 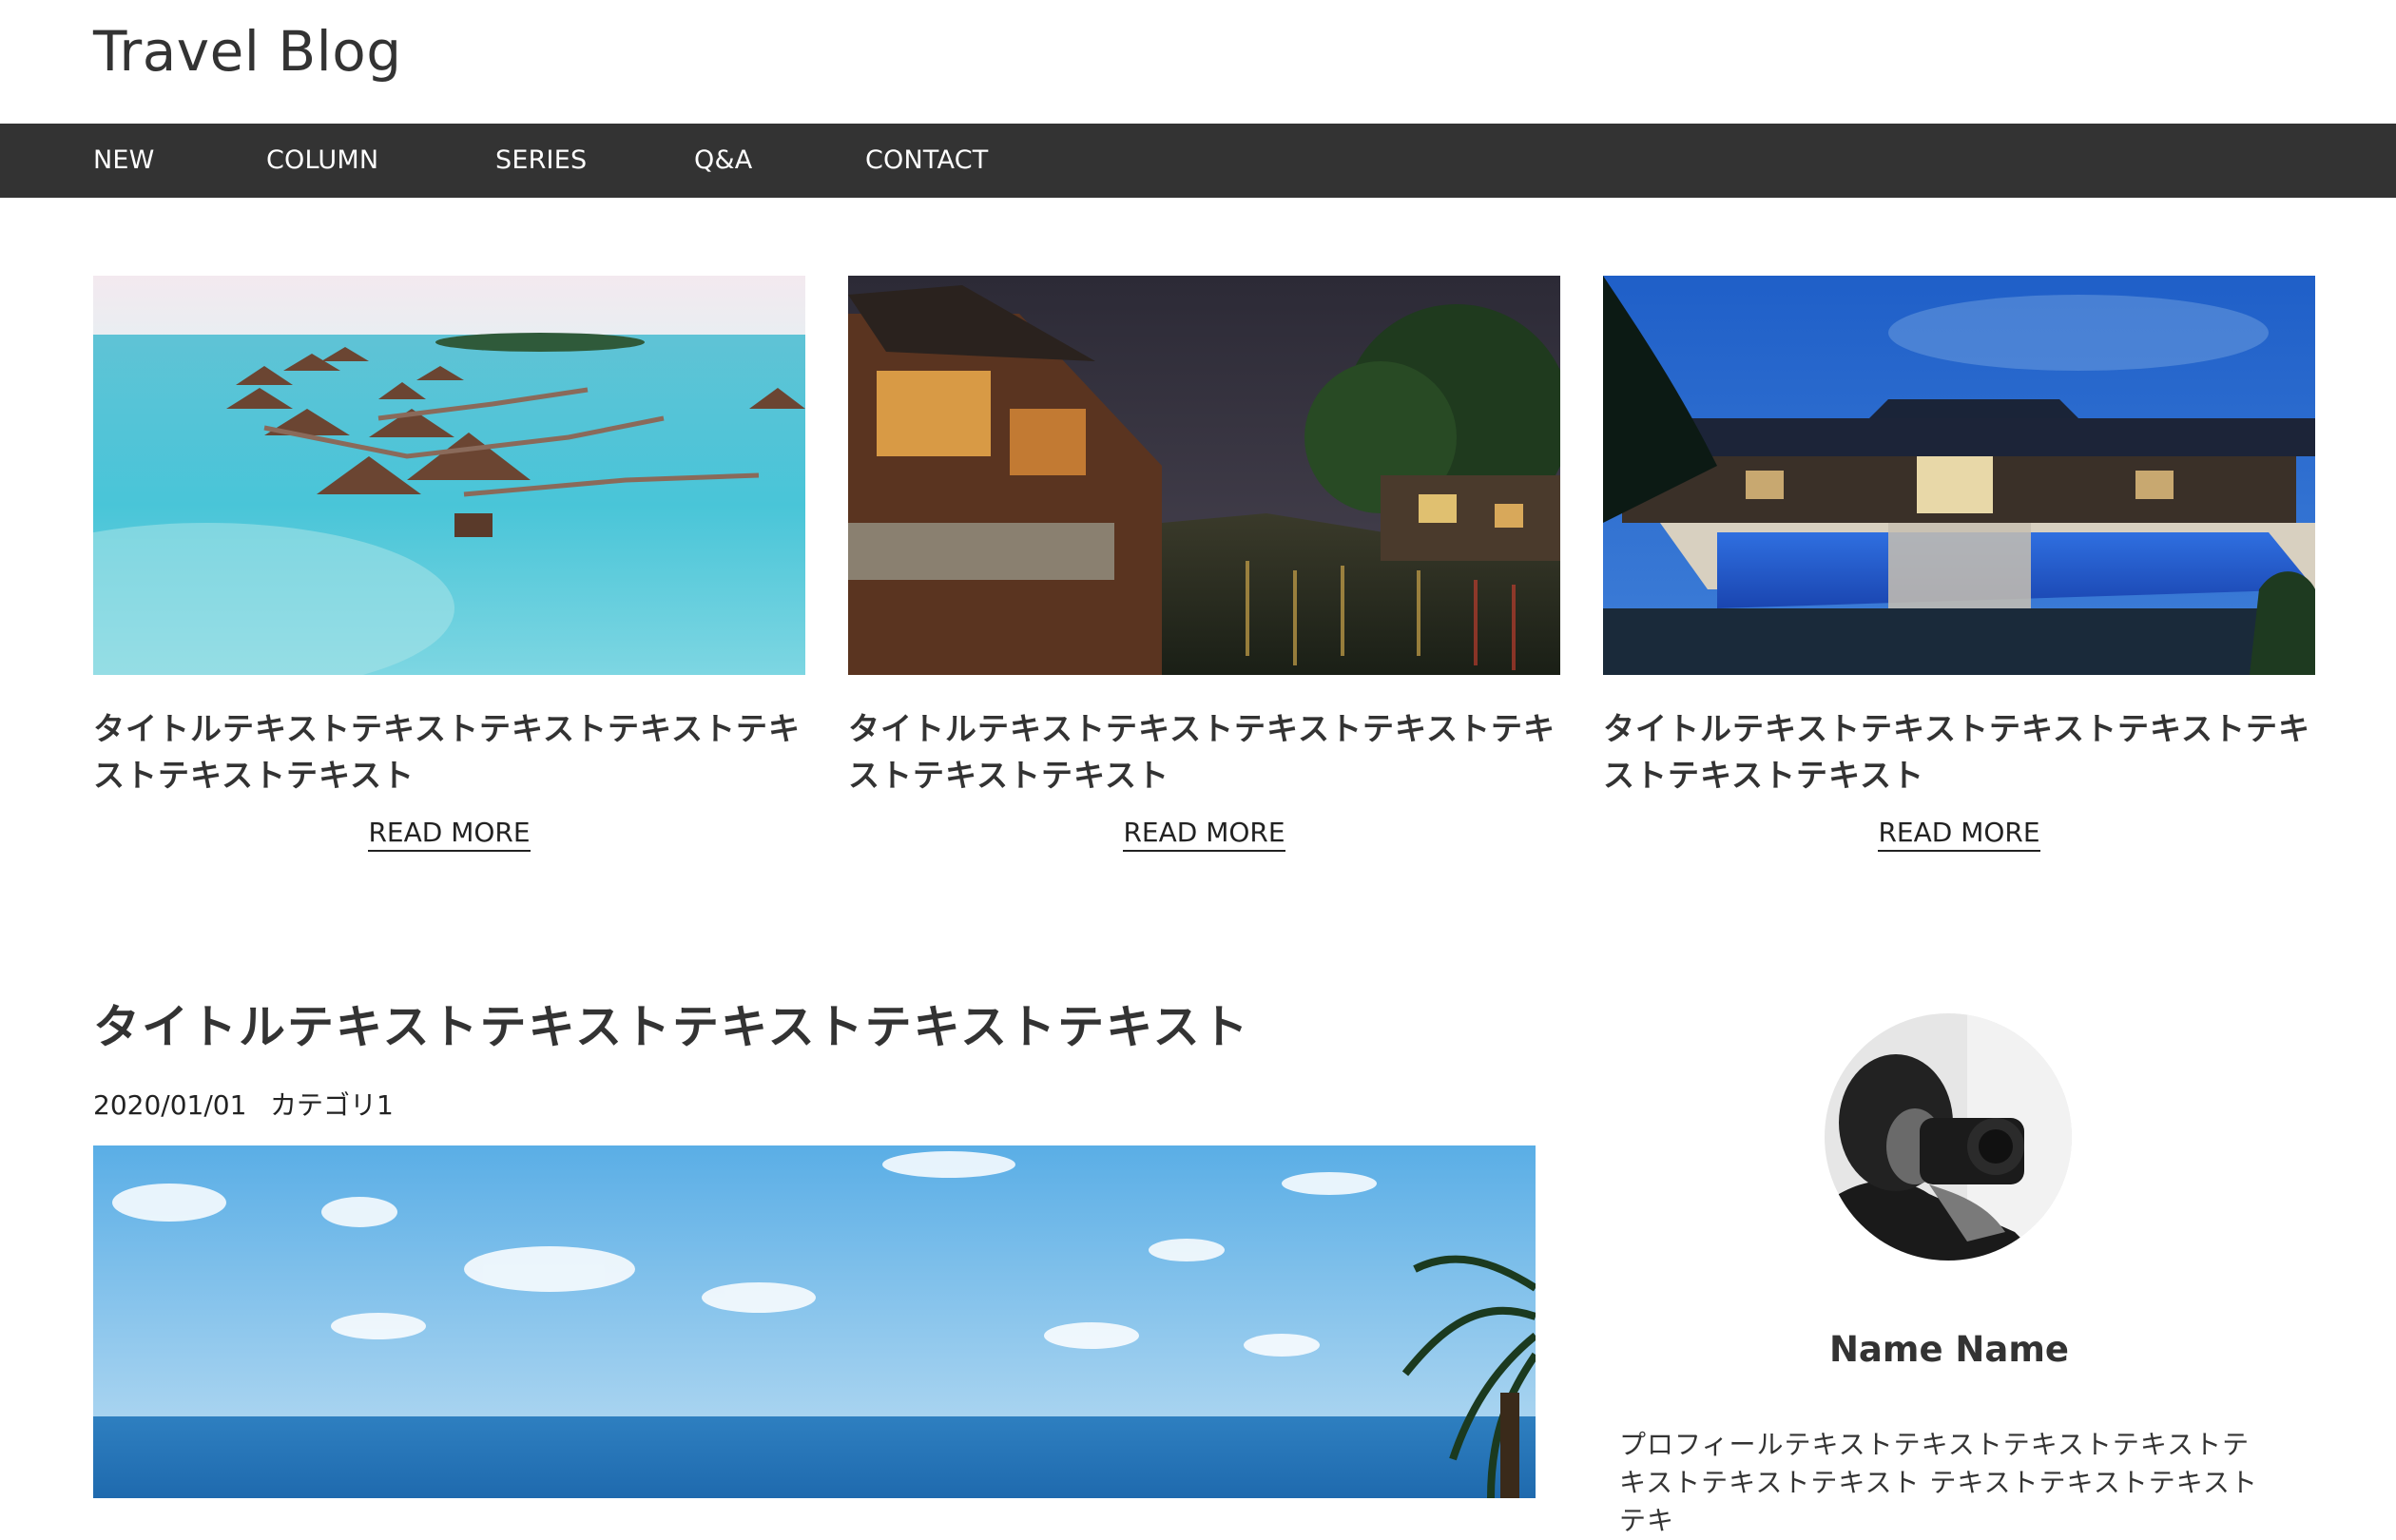 I want to click on profile-name: Name Name, so click(x=1949, y=1349).